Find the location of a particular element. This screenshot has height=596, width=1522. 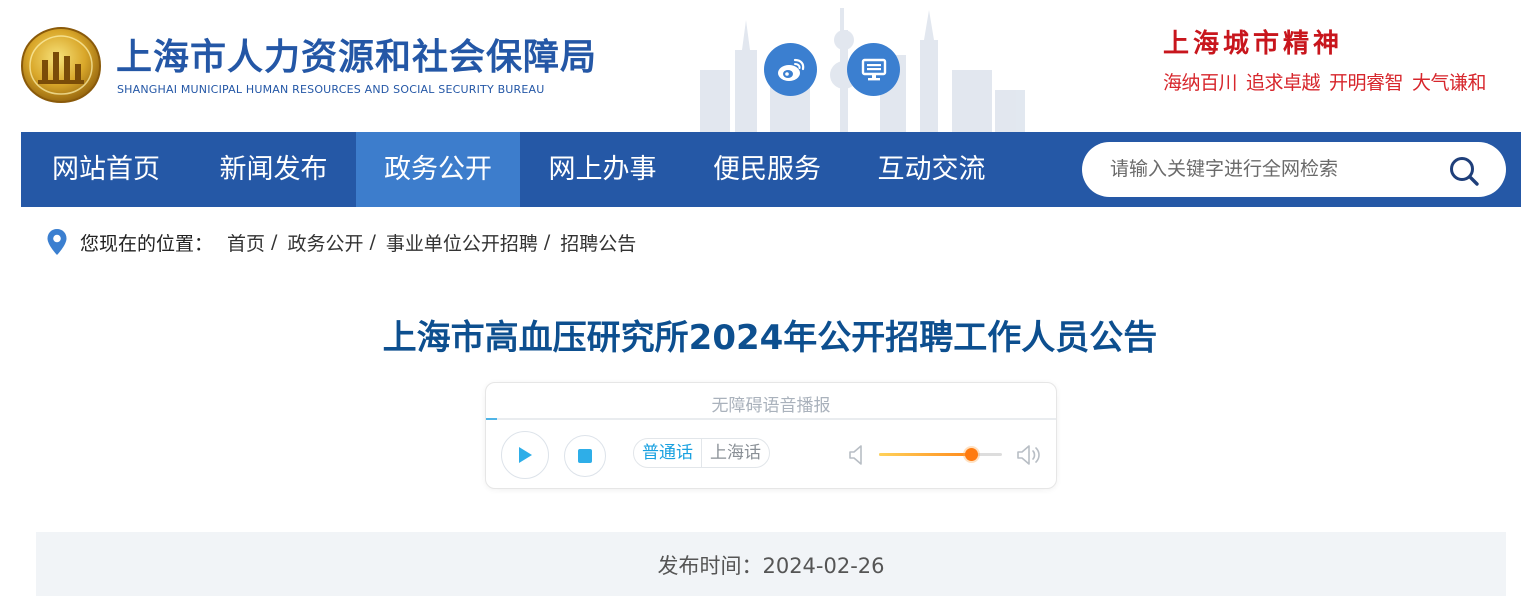

monitor-icon is located at coordinates (873, 69).